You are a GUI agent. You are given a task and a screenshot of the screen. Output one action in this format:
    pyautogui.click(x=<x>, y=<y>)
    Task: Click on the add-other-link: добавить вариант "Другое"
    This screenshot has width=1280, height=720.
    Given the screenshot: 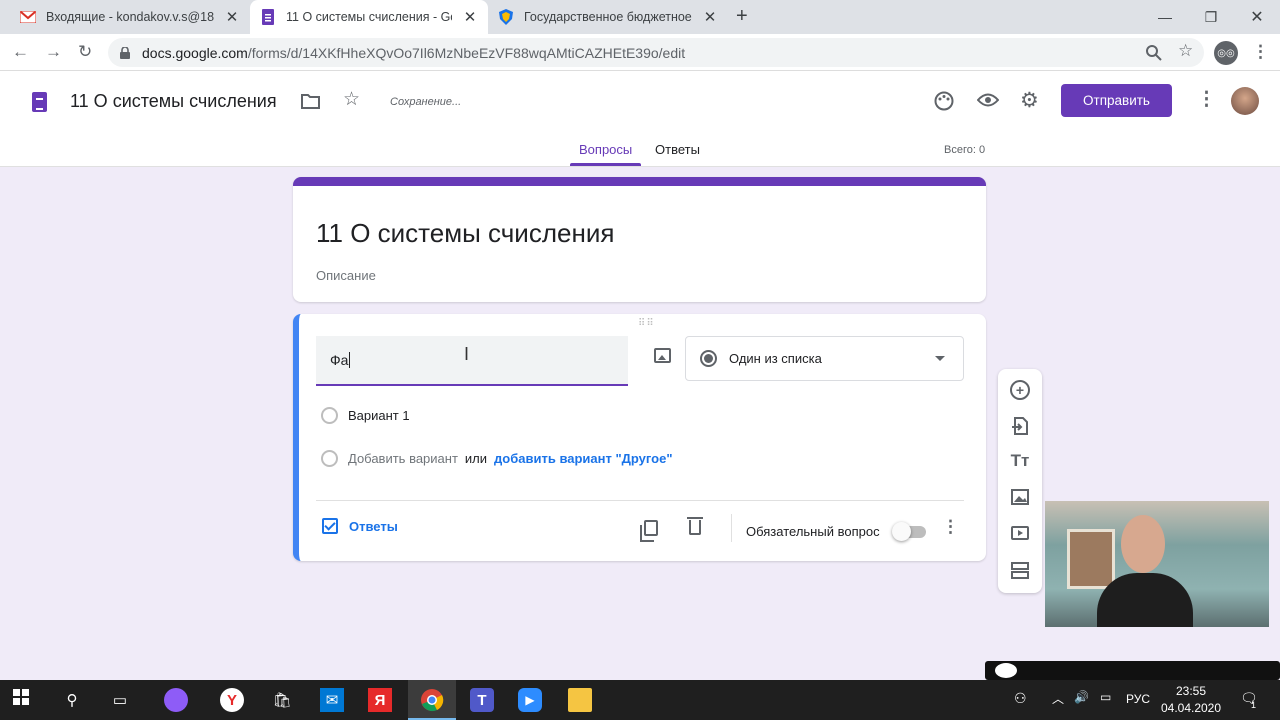 What is the action you would take?
    pyautogui.click(x=583, y=458)
    